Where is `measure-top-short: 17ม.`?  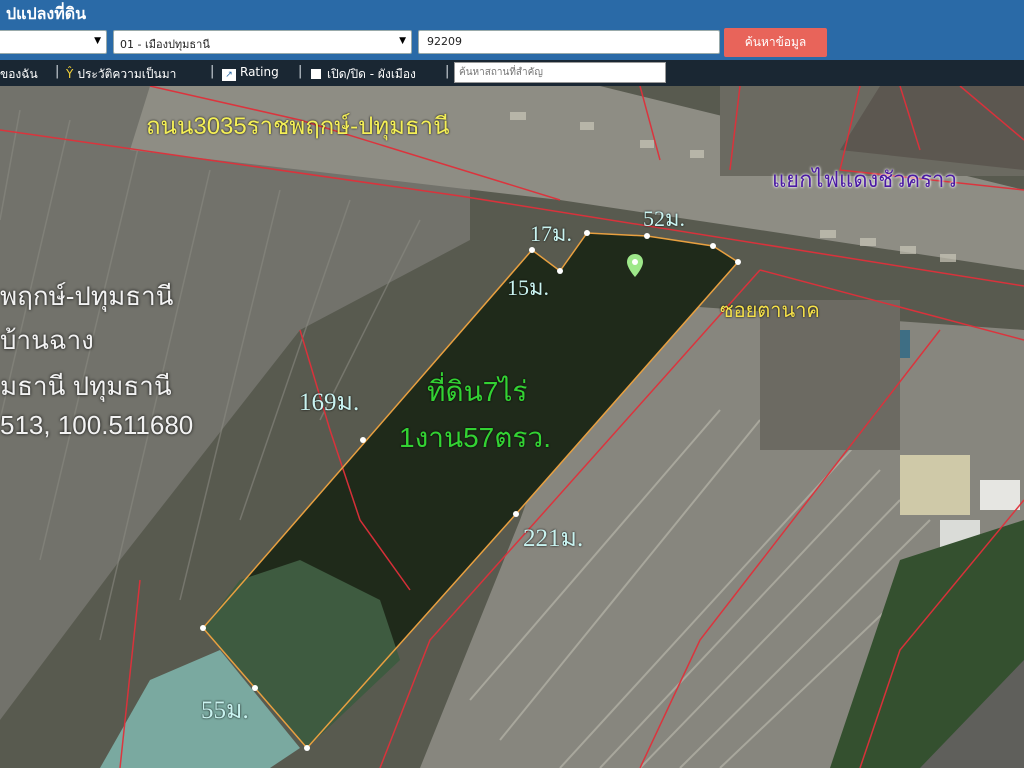
measure-top-short: 17ม. is located at coordinates (551, 233).